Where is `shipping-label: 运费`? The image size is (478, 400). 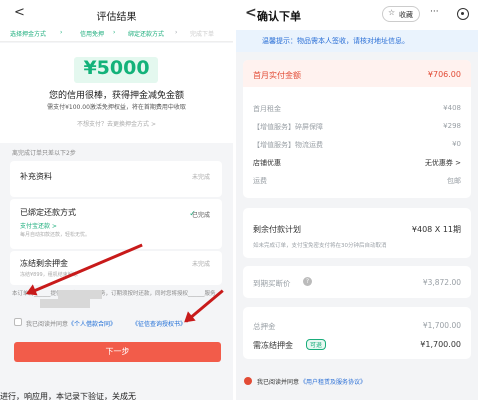 shipping-label: 运费 is located at coordinates (260, 181).